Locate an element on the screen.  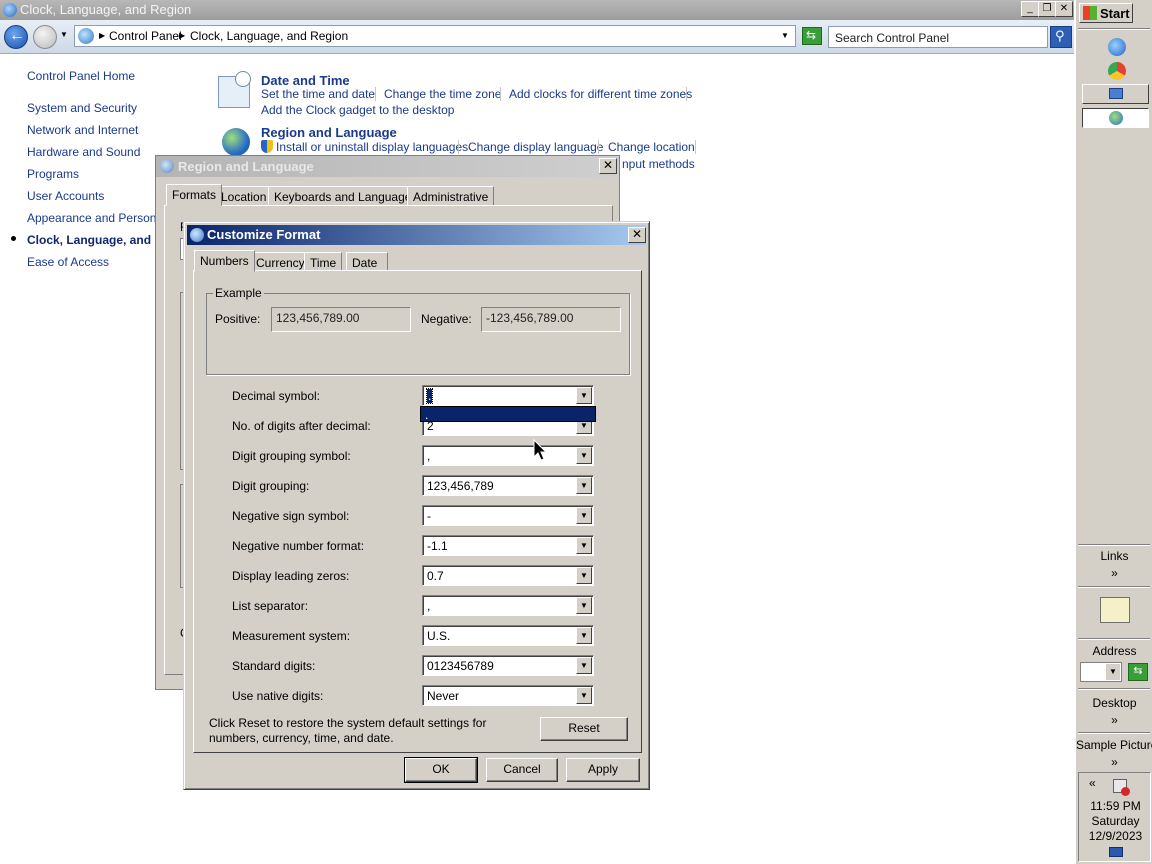
negative-number-format-combo: -1.1 ▼ is located at coordinates (508, 545).